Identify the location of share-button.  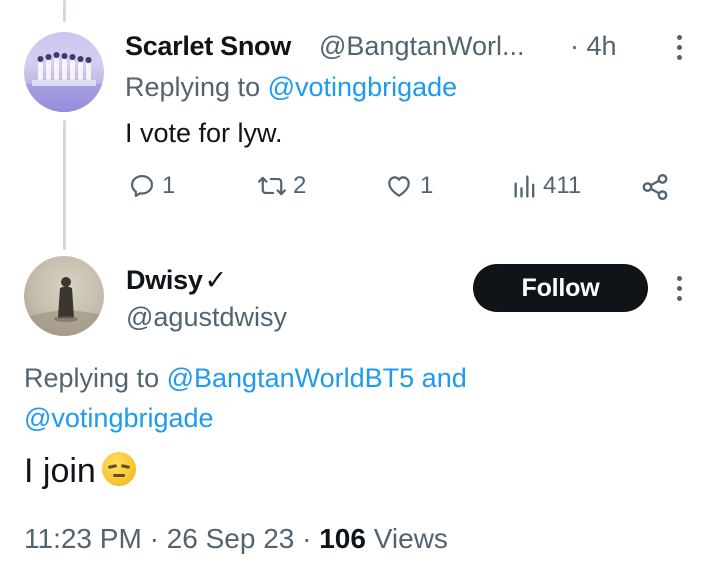
(655, 187).